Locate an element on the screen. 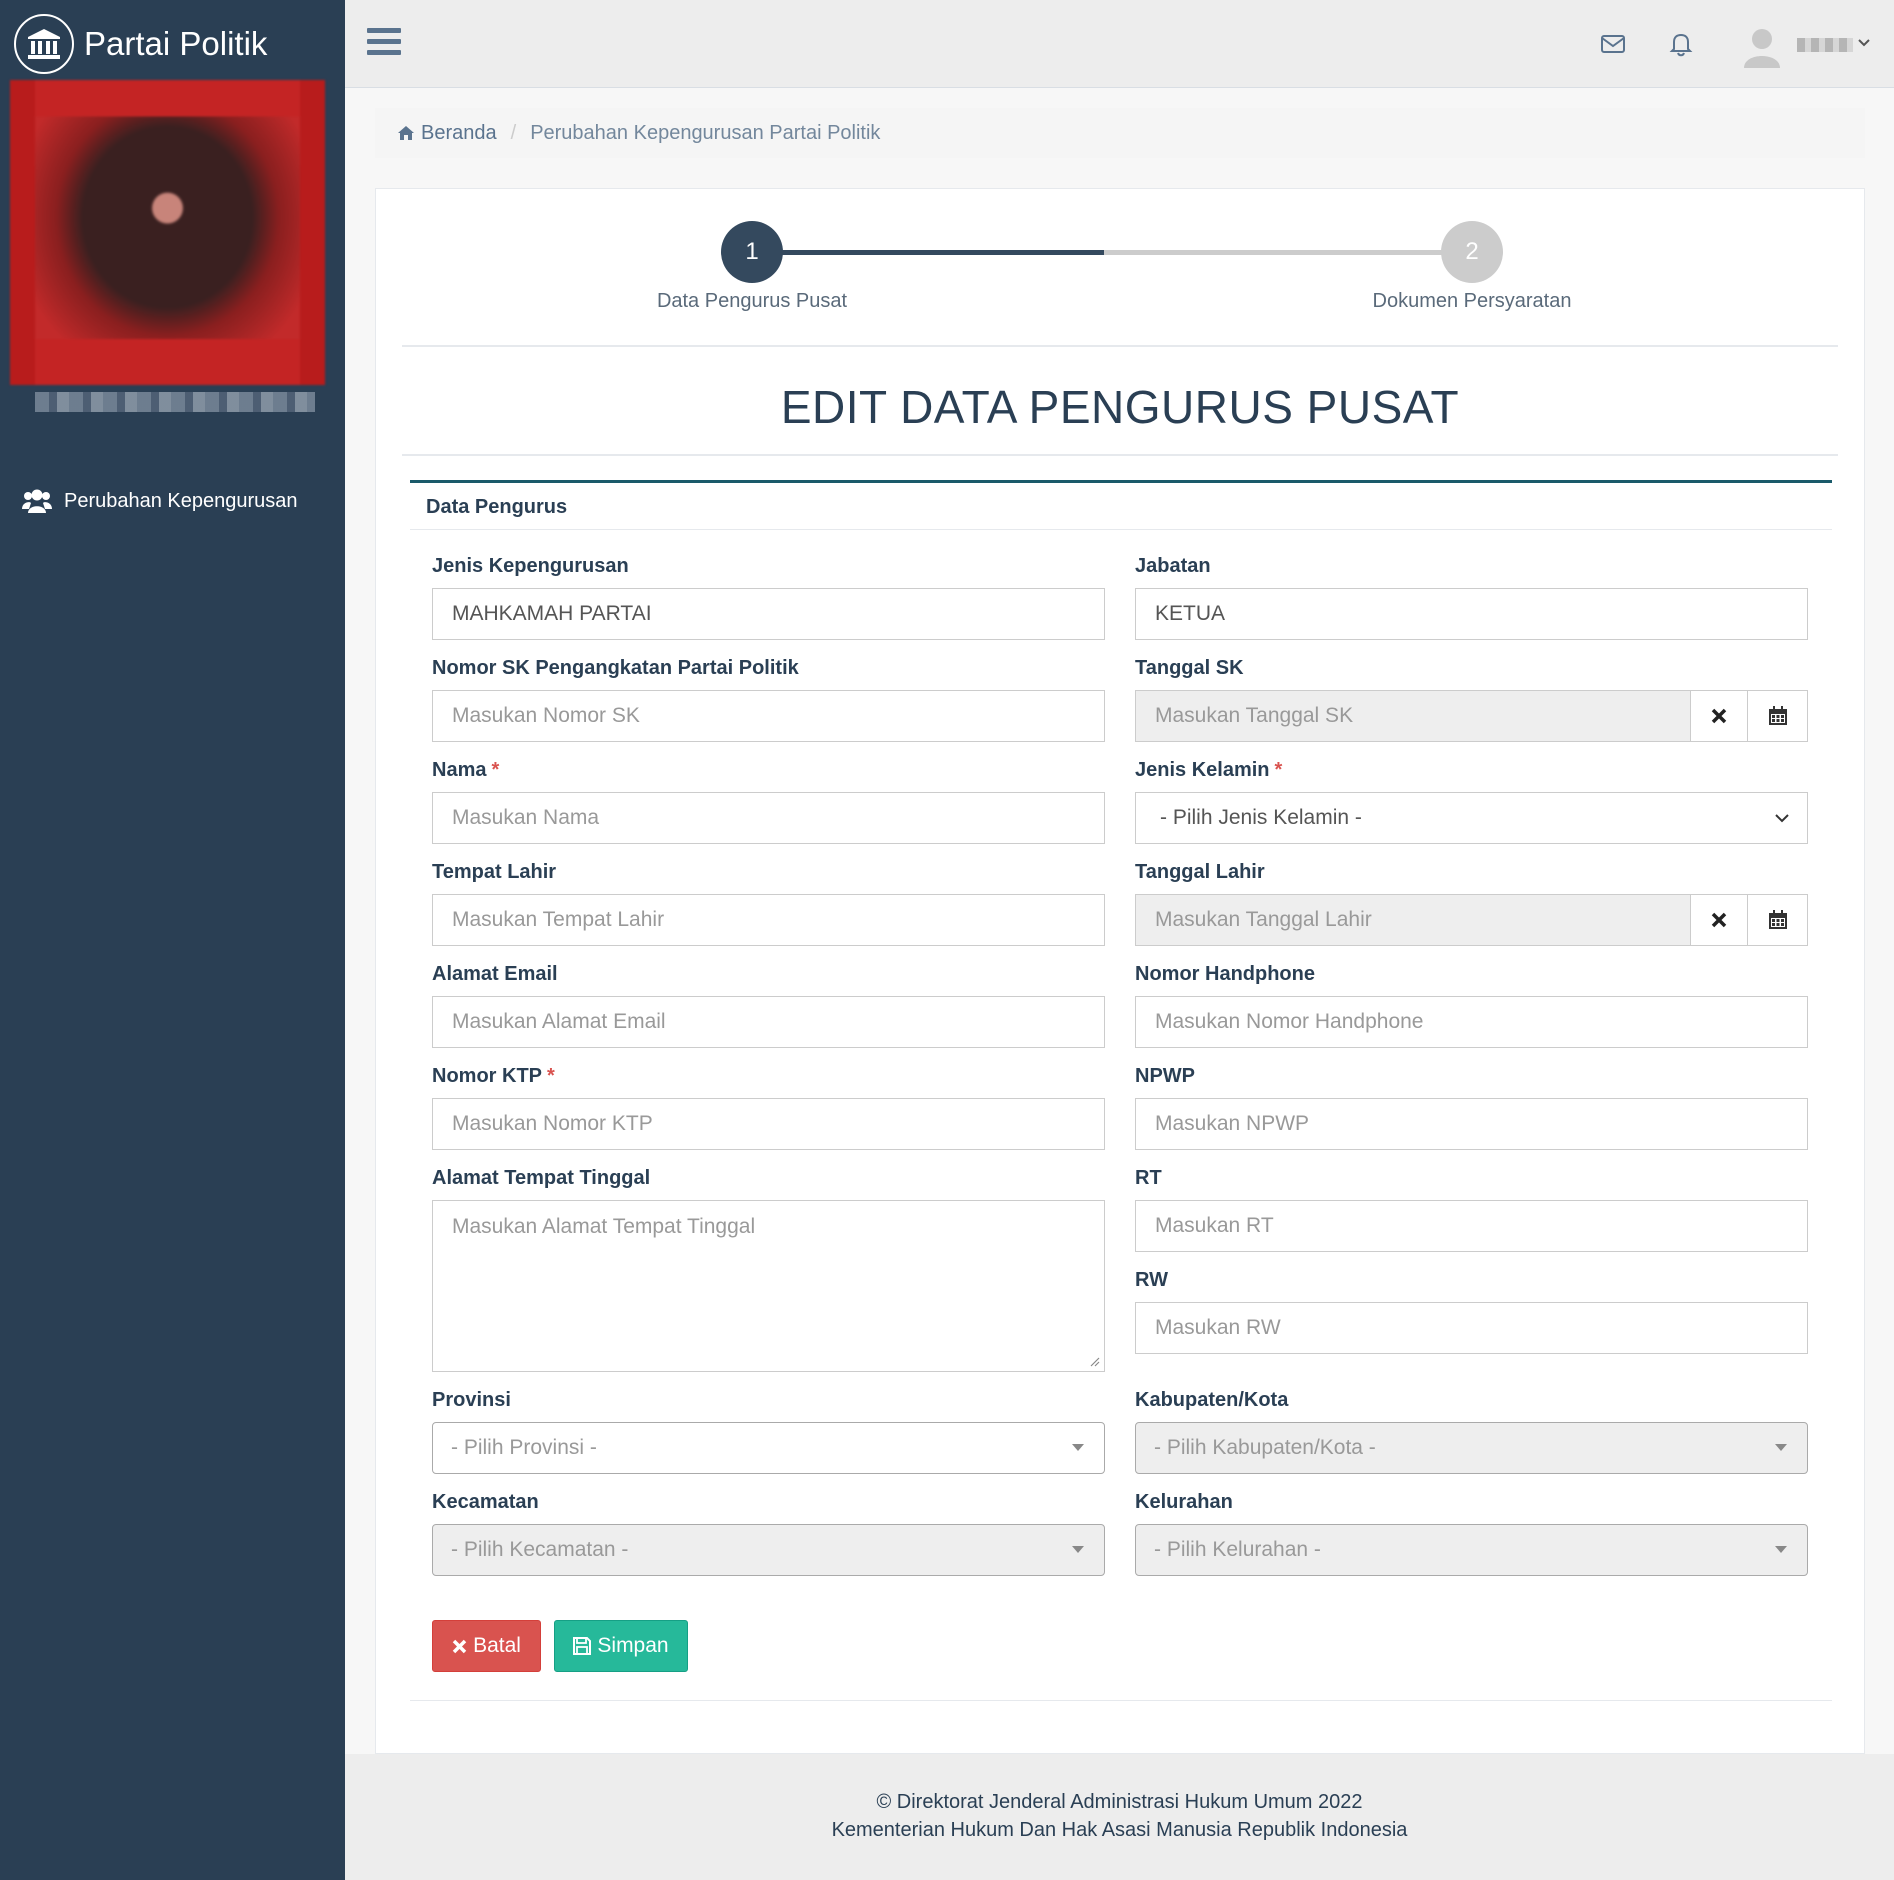  rw-label: RW is located at coordinates (1151, 1280).